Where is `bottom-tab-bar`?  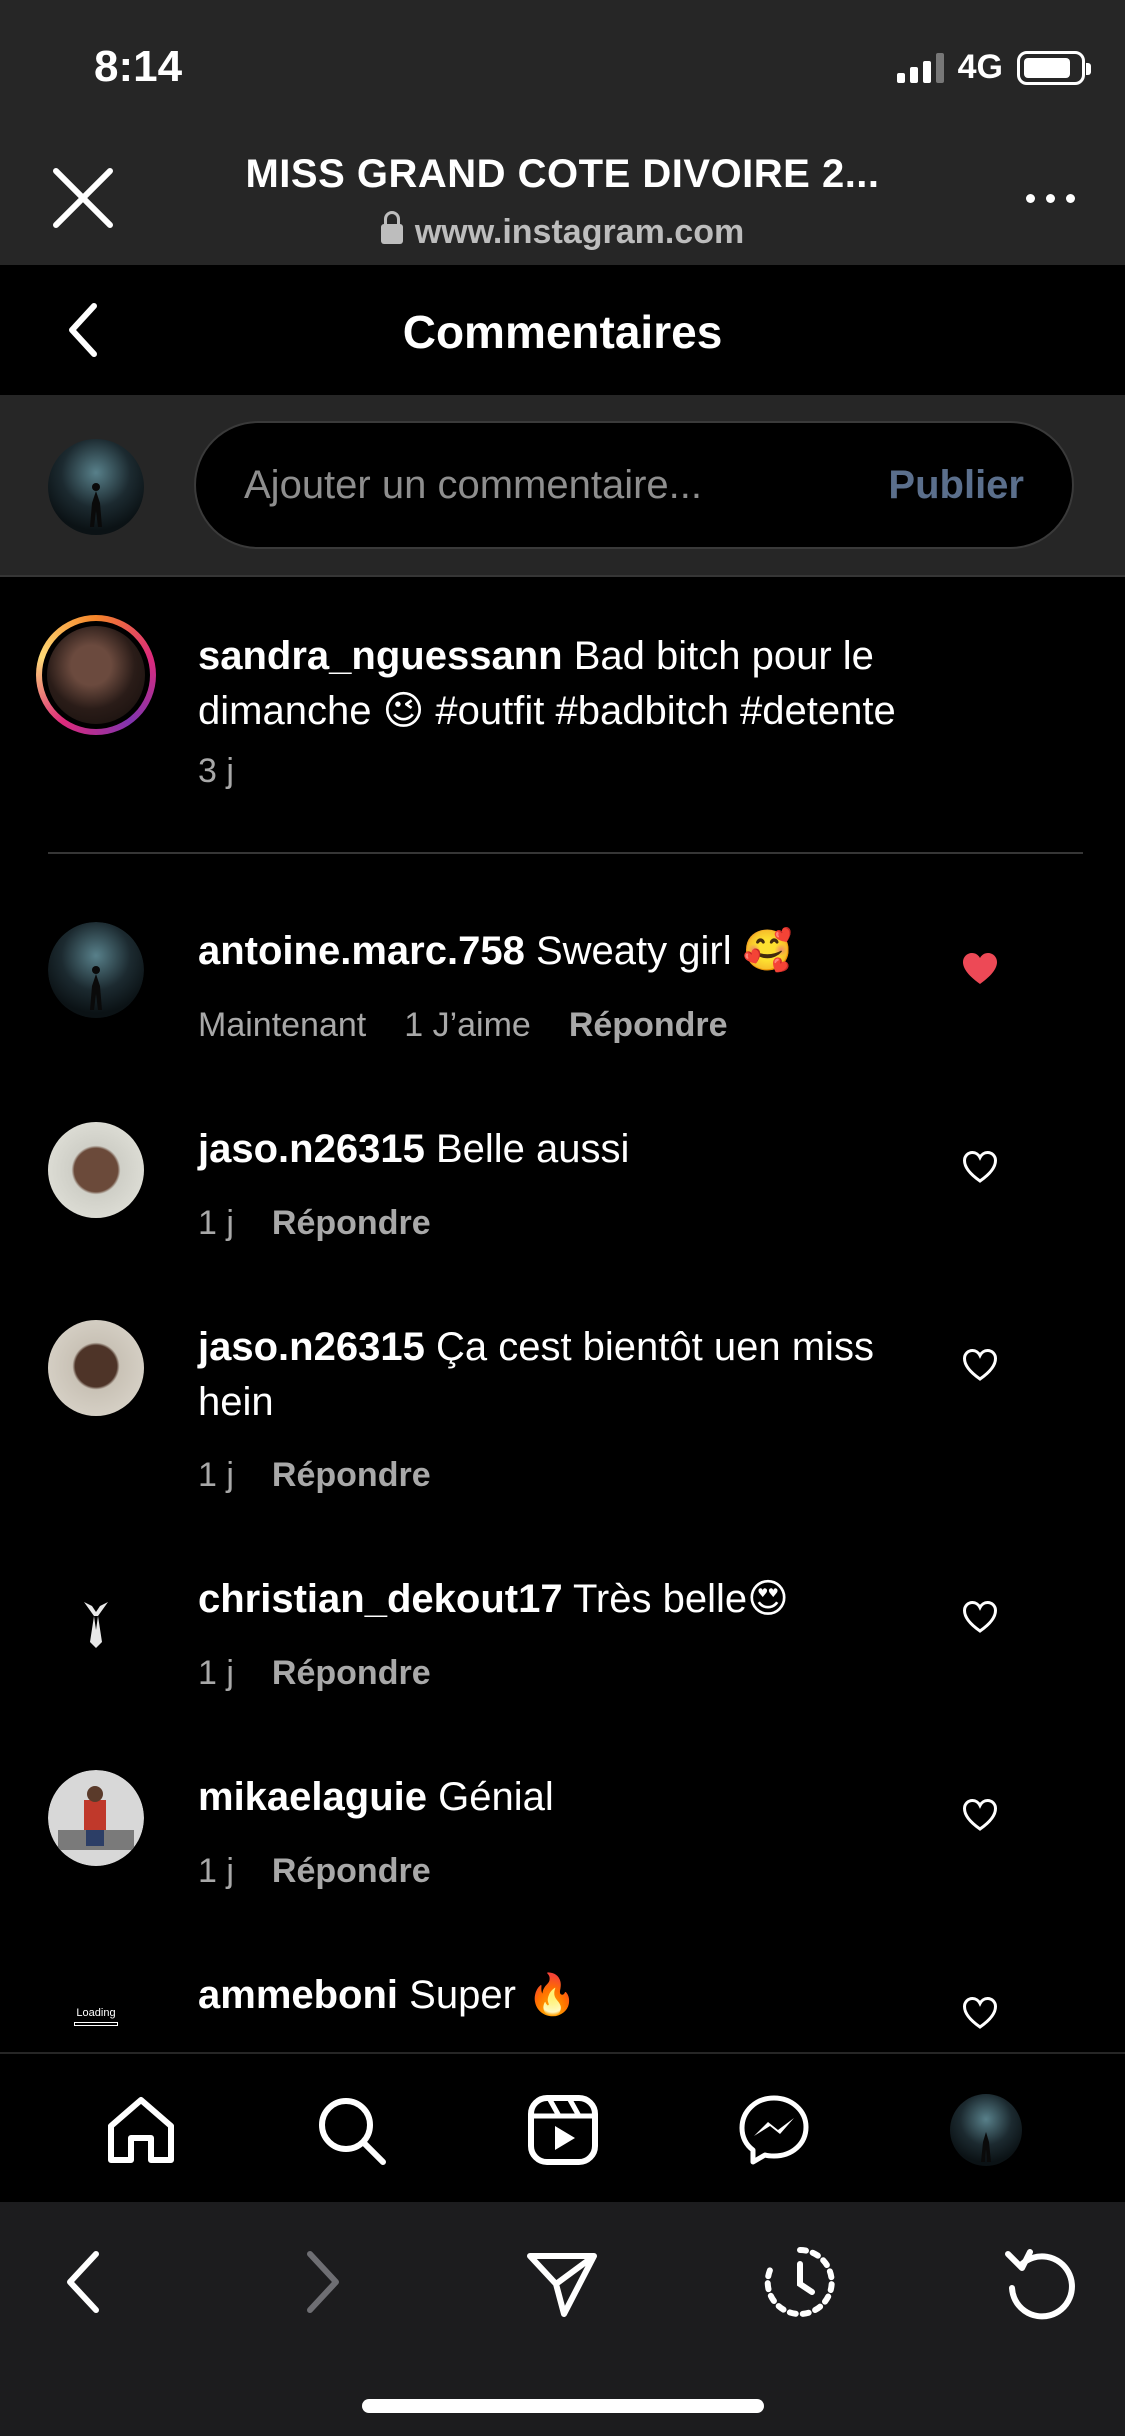
bottom-tab-bar is located at coordinates (562, 2127).